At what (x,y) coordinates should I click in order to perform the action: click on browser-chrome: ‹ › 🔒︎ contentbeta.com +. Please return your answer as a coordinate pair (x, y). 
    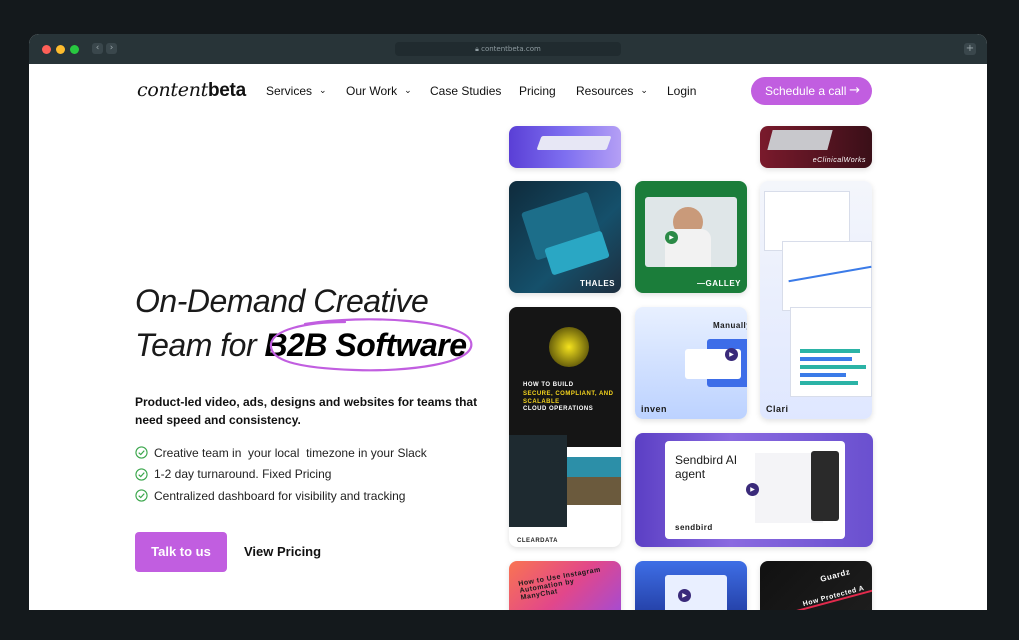
    Looking at the image, I should click on (508, 49).